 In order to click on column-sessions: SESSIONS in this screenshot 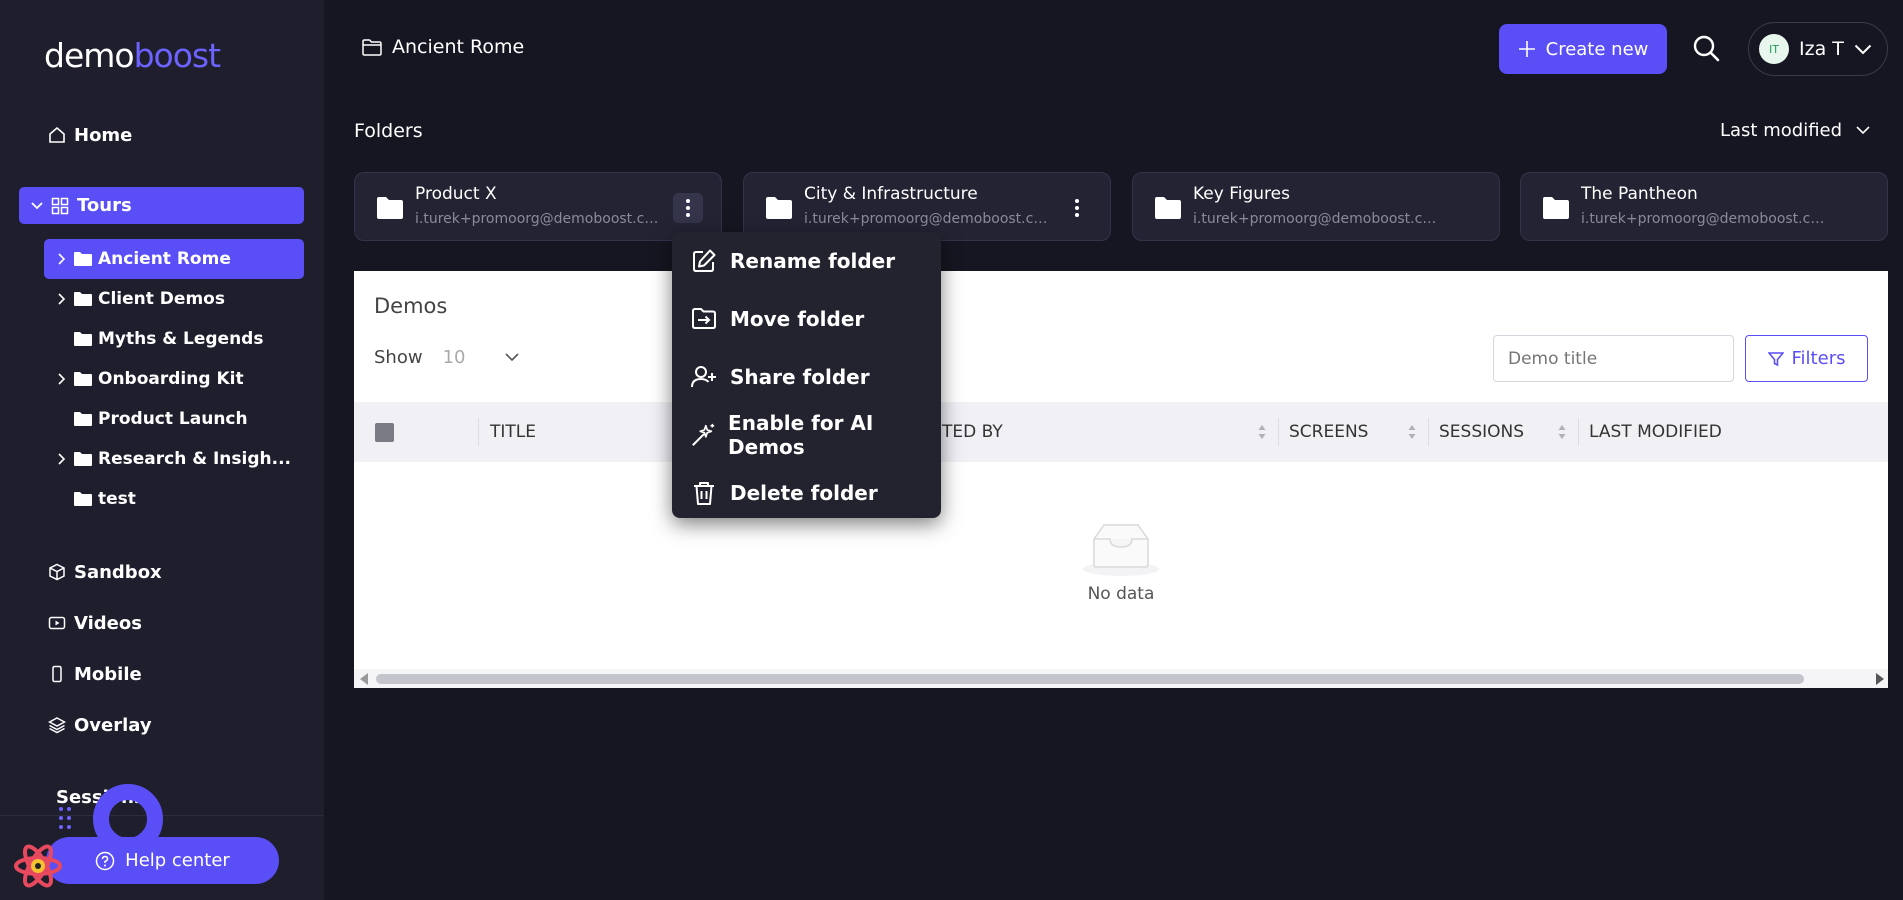, I will do `click(1481, 432)`.